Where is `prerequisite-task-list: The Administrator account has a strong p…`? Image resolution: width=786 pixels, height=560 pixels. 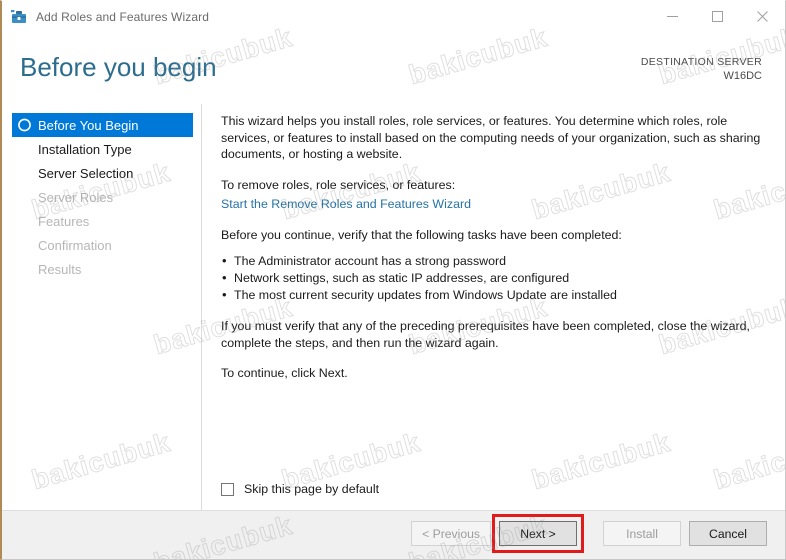 prerequisite-task-list: The Administrator account has a strong p… is located at coordinates (492, 278).